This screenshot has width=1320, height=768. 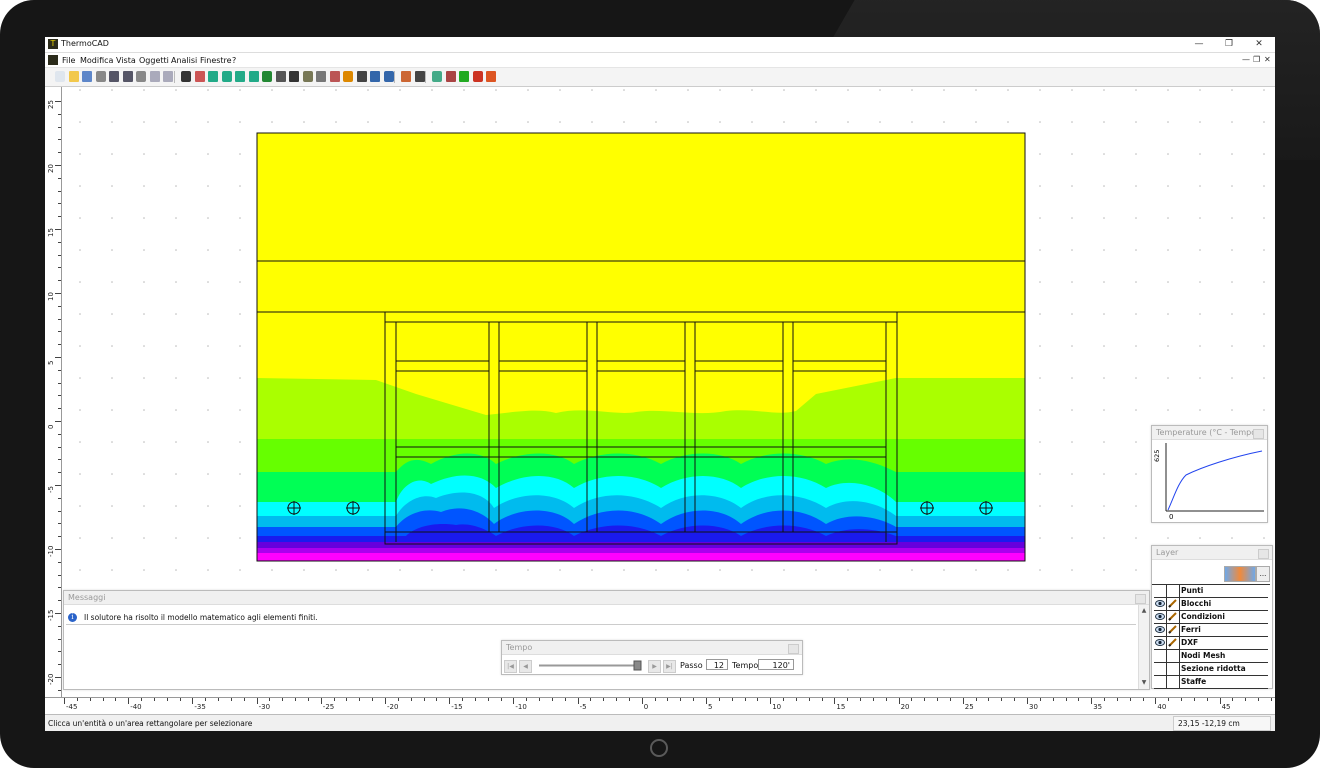 I want to click on results-icon, so click(x=450, y=76).